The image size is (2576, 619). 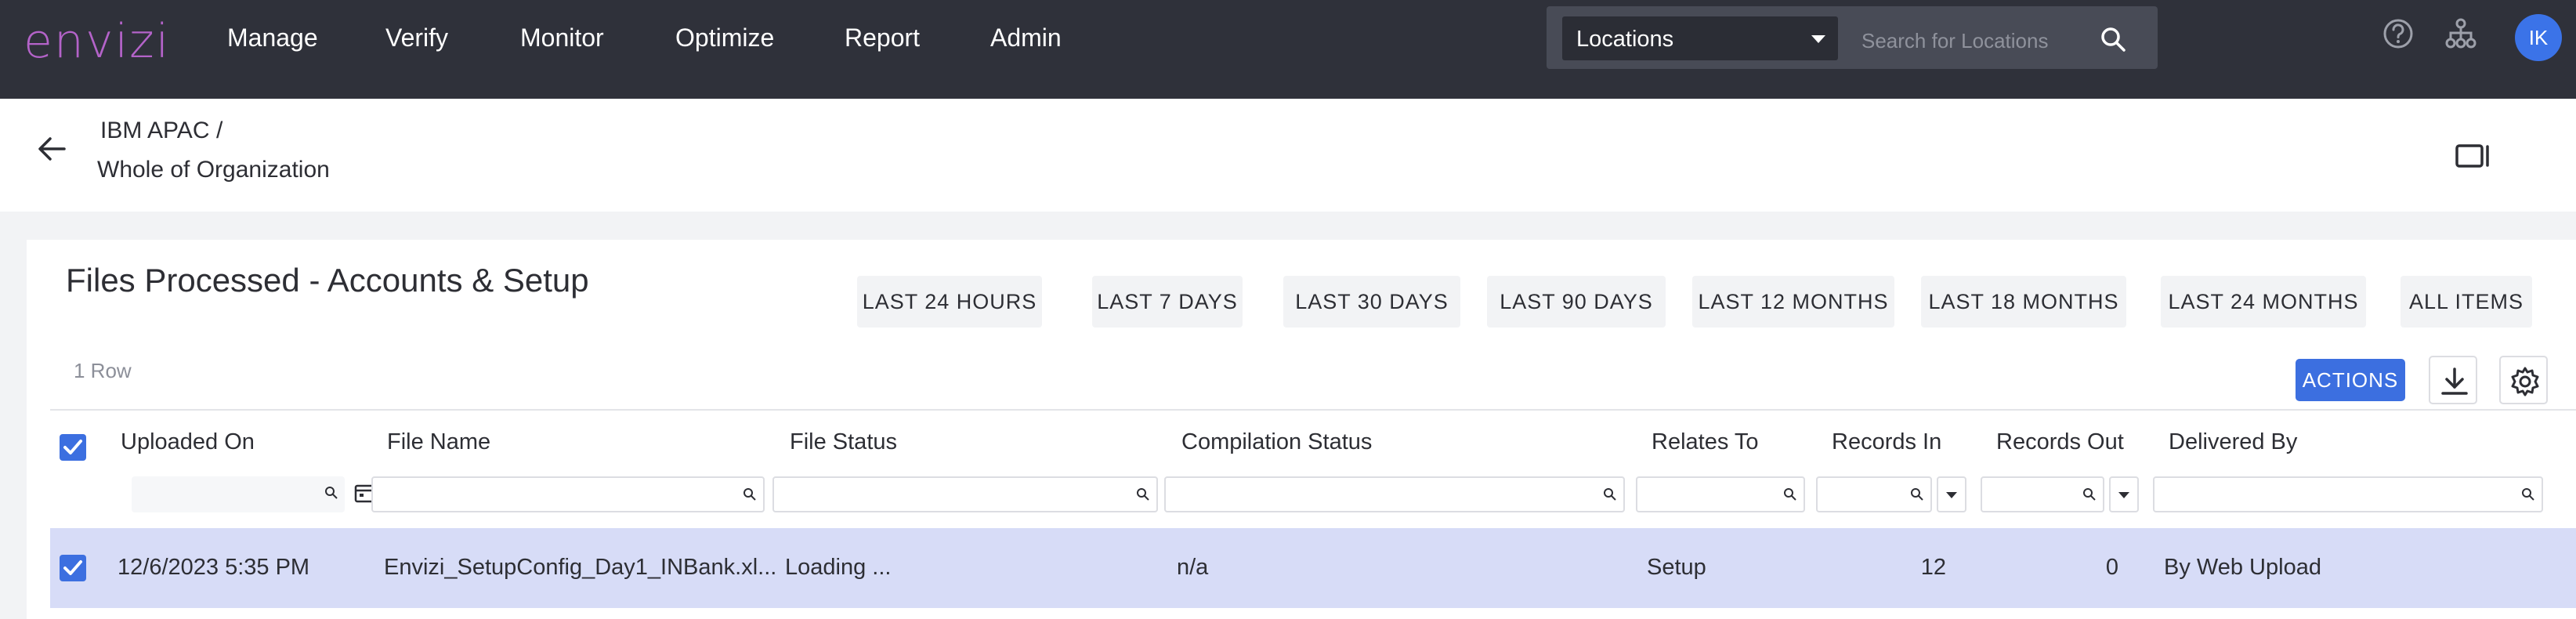 I want to click on nav-item-admin: Admin, so click(x=1026, y=38).